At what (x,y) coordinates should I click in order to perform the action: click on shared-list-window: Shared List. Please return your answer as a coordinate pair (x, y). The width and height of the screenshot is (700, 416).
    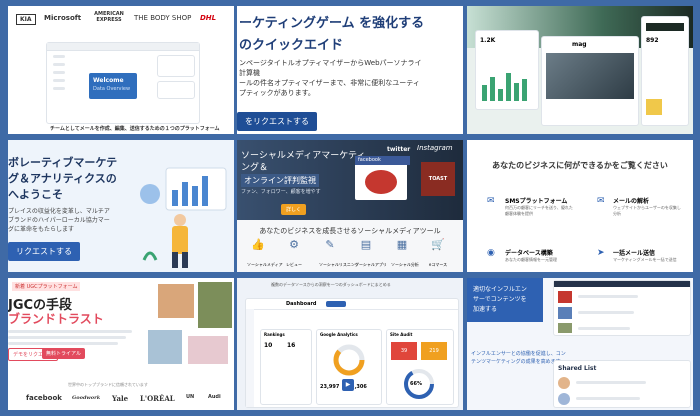
    Looking at the image, I should click on (622, 384).